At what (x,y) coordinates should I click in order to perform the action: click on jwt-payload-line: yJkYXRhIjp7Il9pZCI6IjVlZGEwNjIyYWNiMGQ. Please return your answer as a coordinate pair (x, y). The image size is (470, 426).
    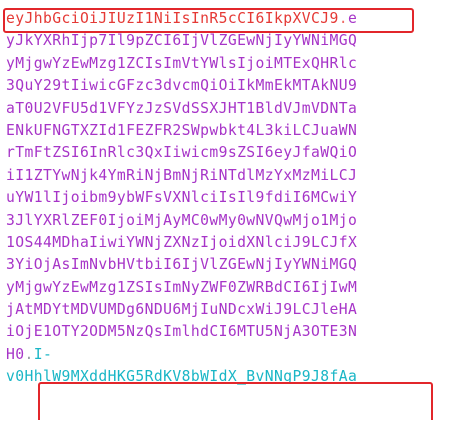
    Looking at the image, I should click on (182, 41).